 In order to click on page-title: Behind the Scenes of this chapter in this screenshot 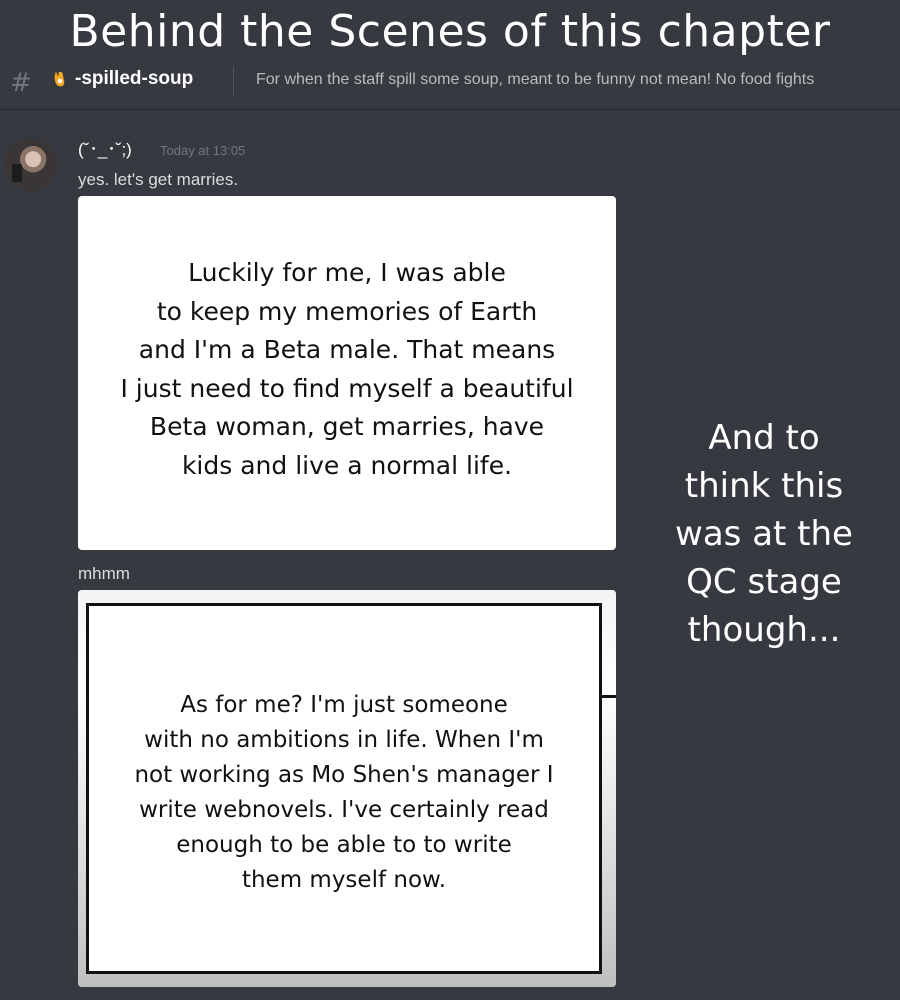, I will do `click(450, 31)`.